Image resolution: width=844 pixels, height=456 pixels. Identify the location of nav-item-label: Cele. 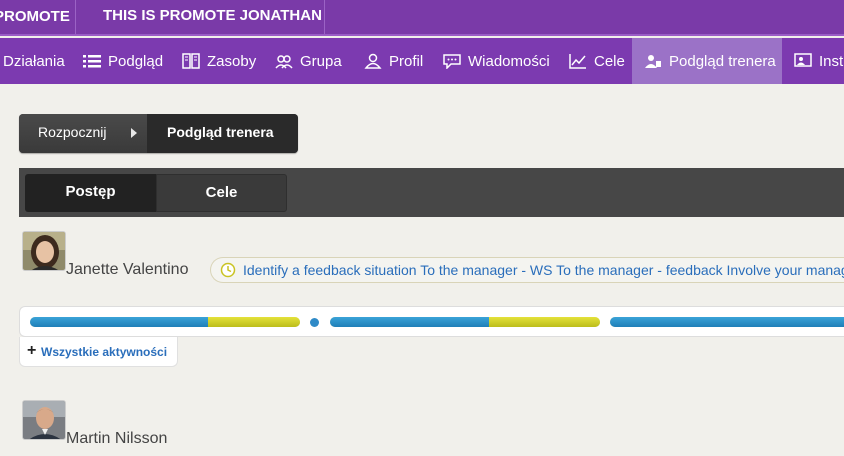
(609, 61).